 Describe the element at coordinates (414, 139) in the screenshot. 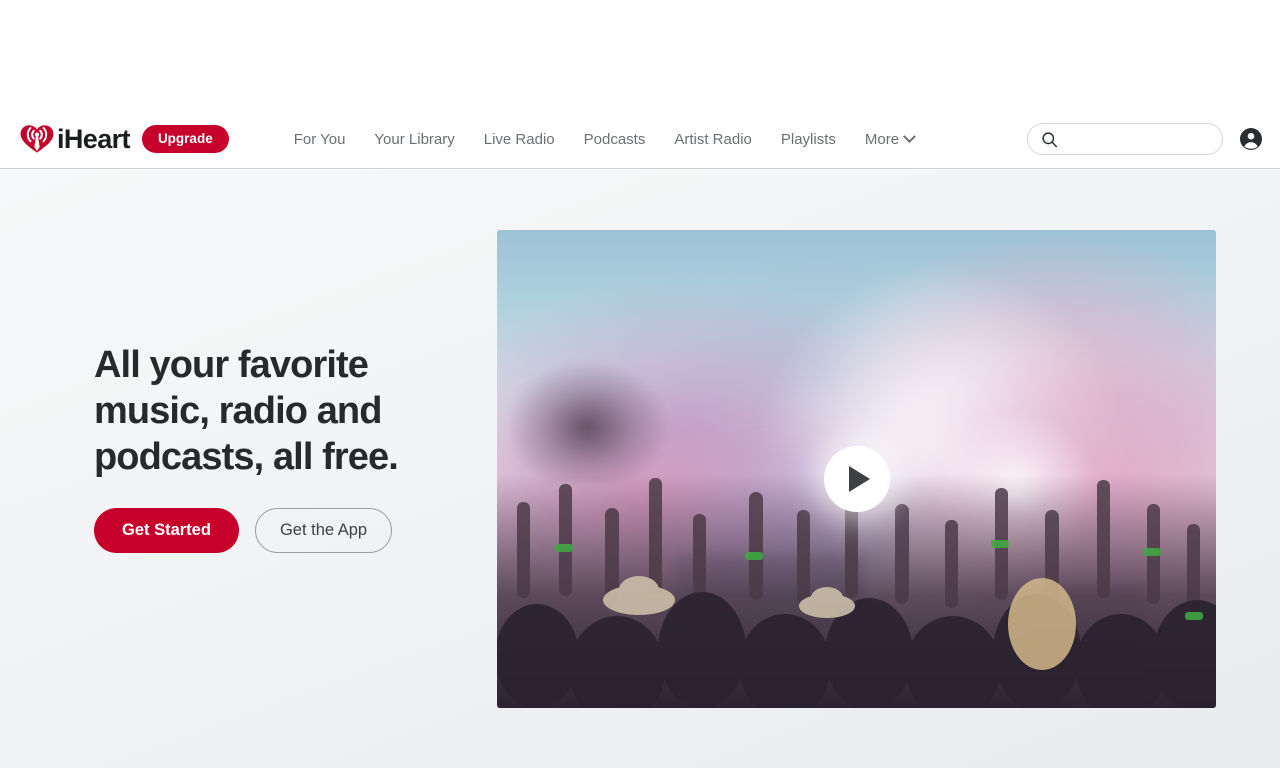

I see `nav-your-library: Your Library` at that location.